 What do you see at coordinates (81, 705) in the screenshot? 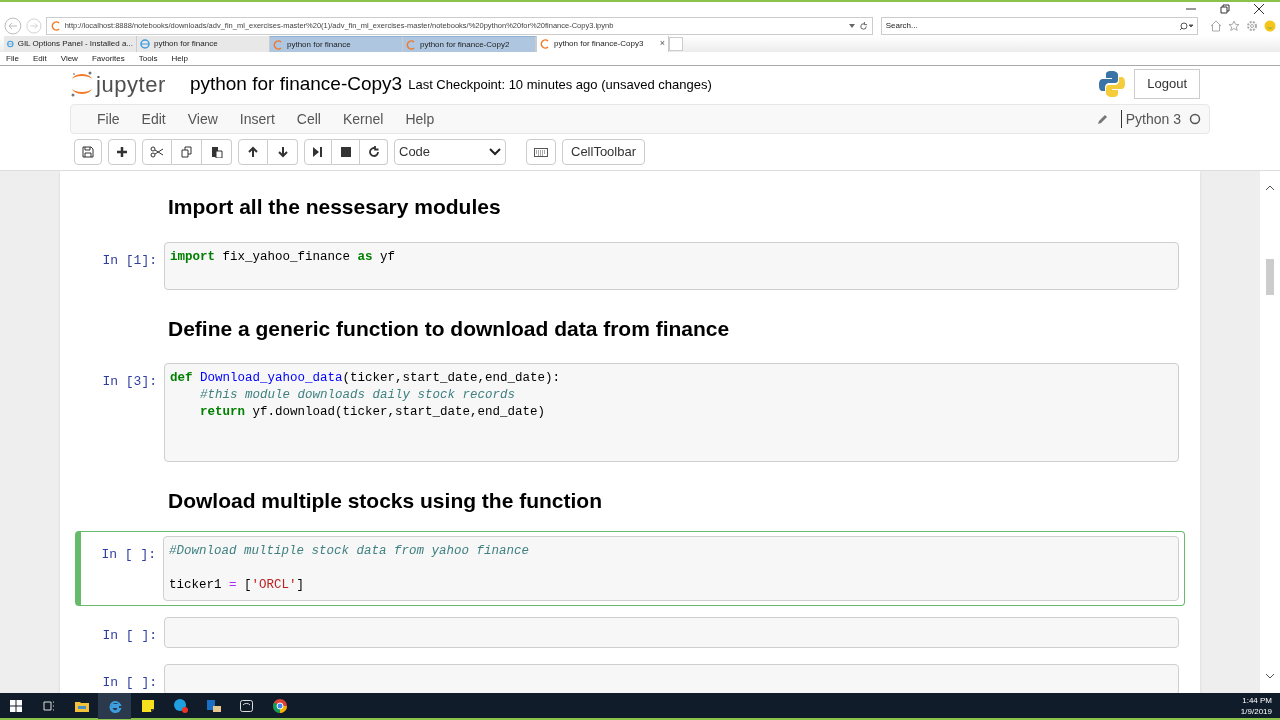
I see `folder-icon` at bounding box center [81, 705].